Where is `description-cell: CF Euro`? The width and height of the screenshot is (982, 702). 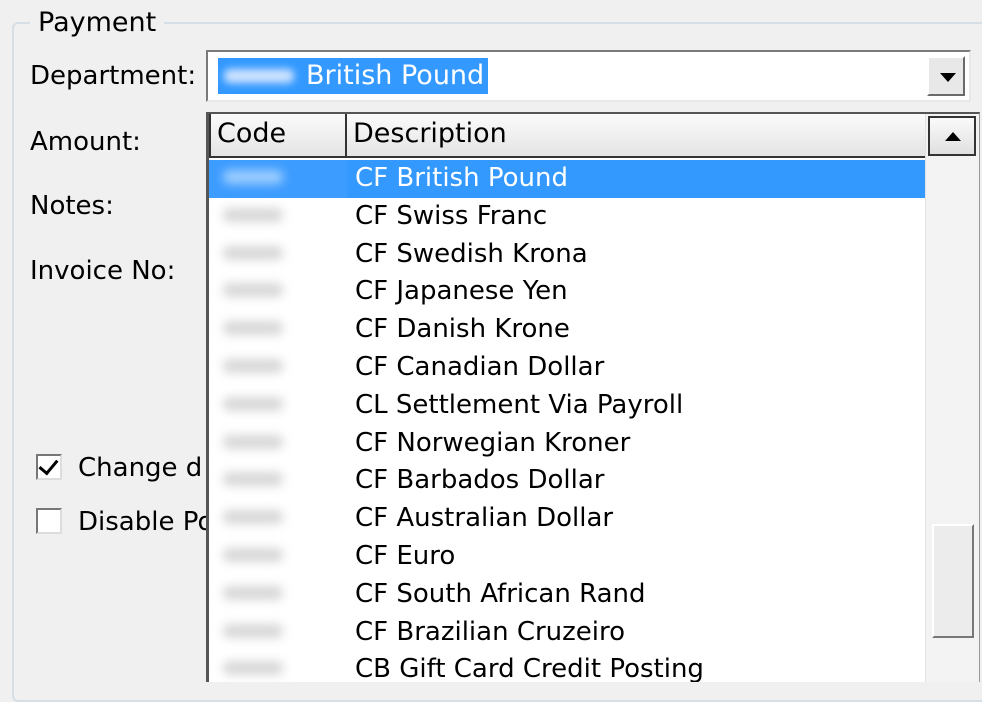 description-cell: CF Euro is located at coordinates (405, 555).